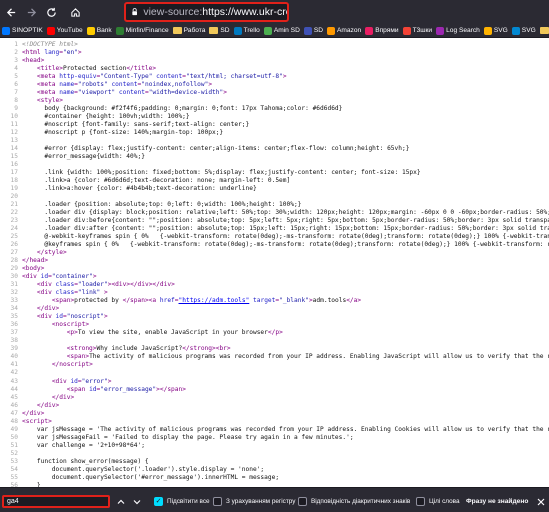  I want to click on url-bar: view-source:https://www.ukr-credit.com/, so click(206, 12).